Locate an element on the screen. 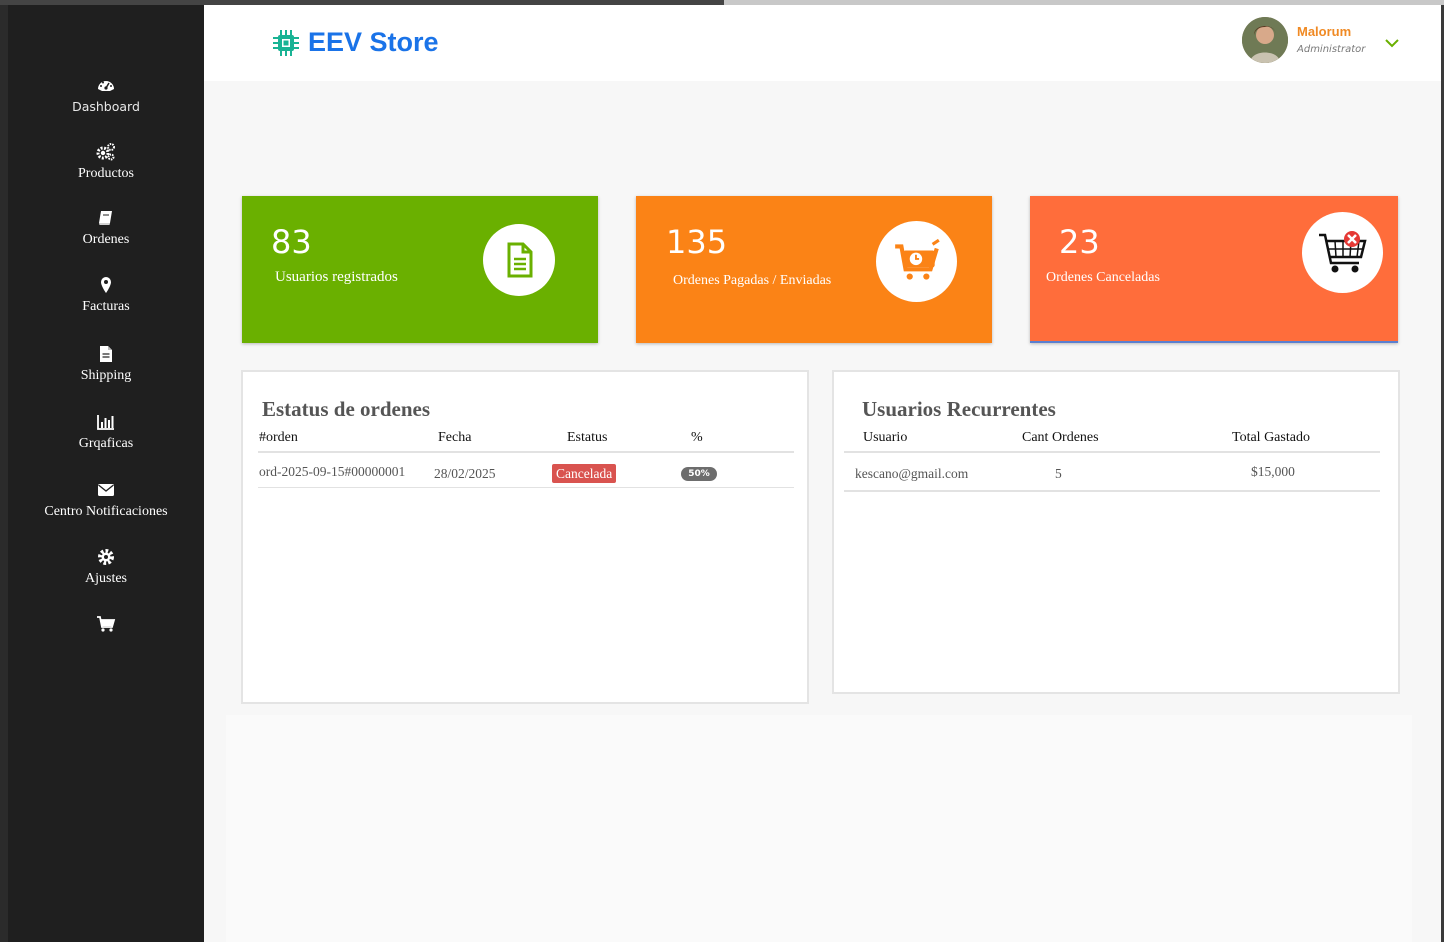 The image size is (1444, 942). chevron-down-icon is located at coordinates (1392, 43).